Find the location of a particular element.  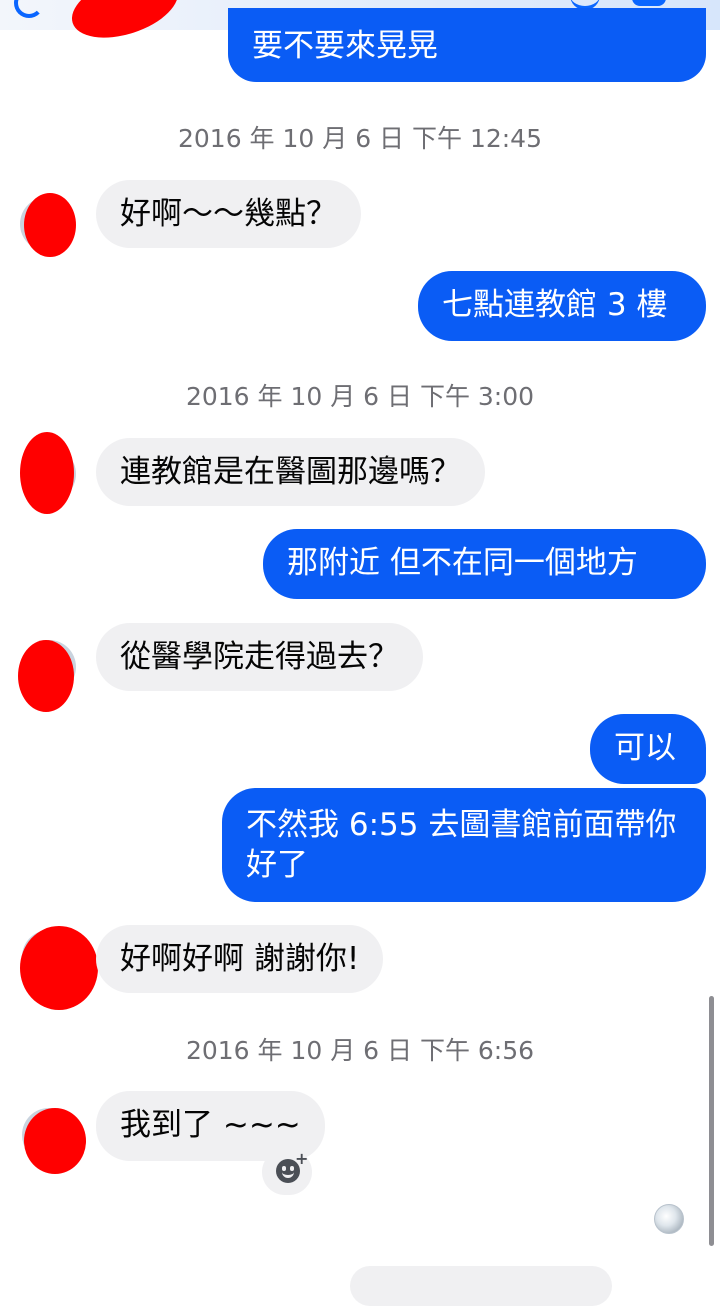

timestamp: 2016 年 10 月 6 日 下午 12:45 is located at coordinates (359, 138).